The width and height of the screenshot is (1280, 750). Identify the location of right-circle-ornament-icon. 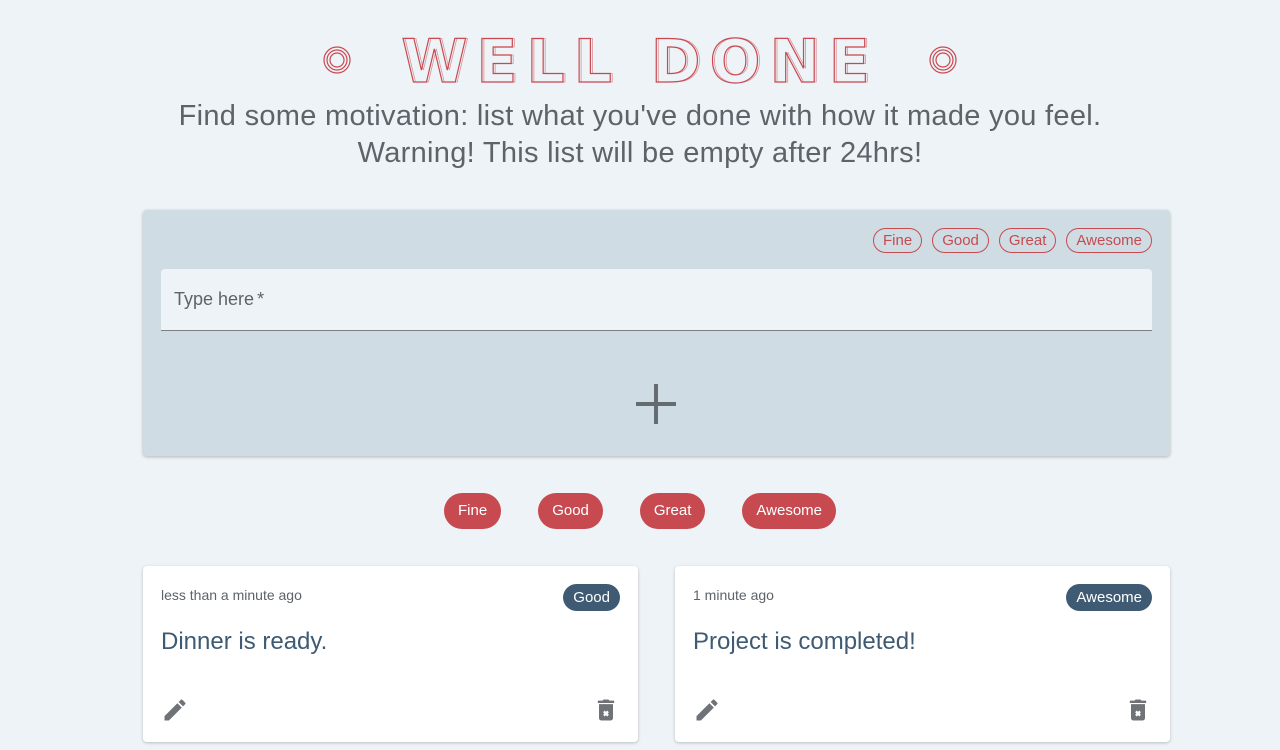
(943, 60).